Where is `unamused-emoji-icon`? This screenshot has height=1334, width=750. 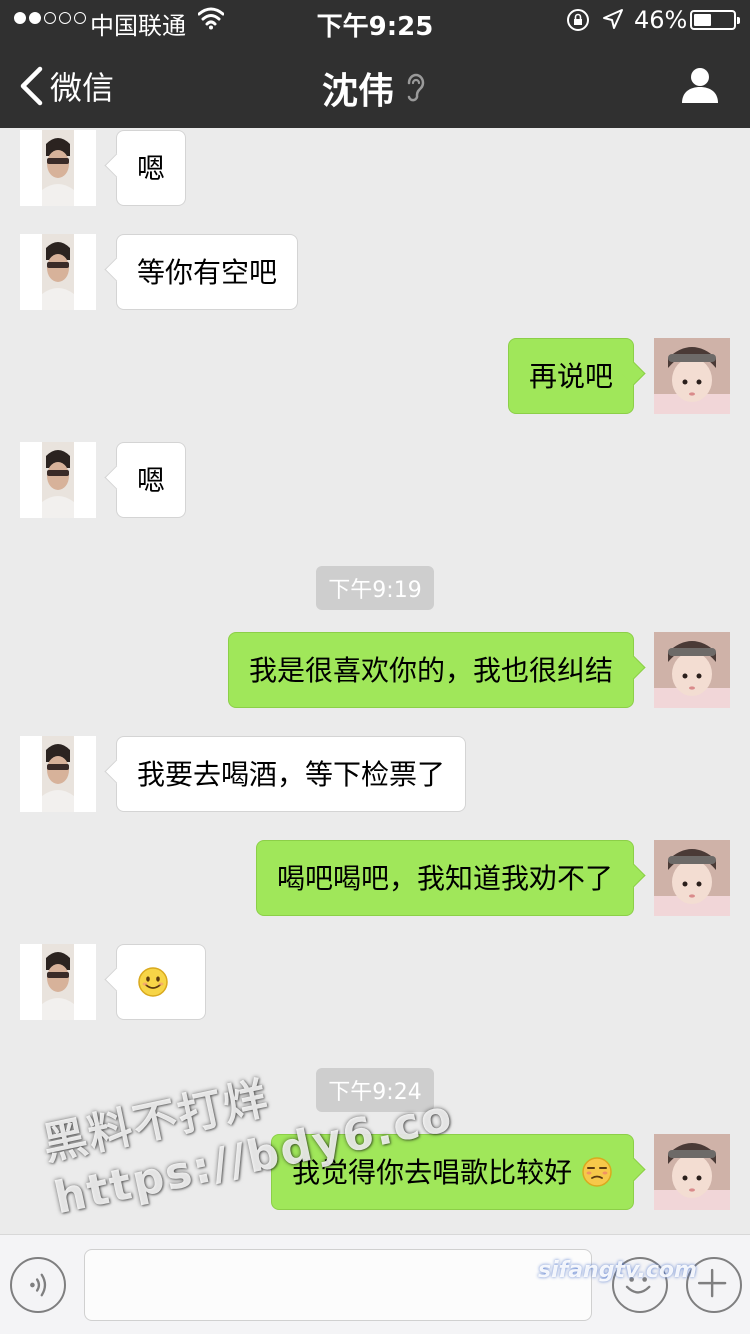
unamused-emoji-icon is located at coordinates (597, 1172).